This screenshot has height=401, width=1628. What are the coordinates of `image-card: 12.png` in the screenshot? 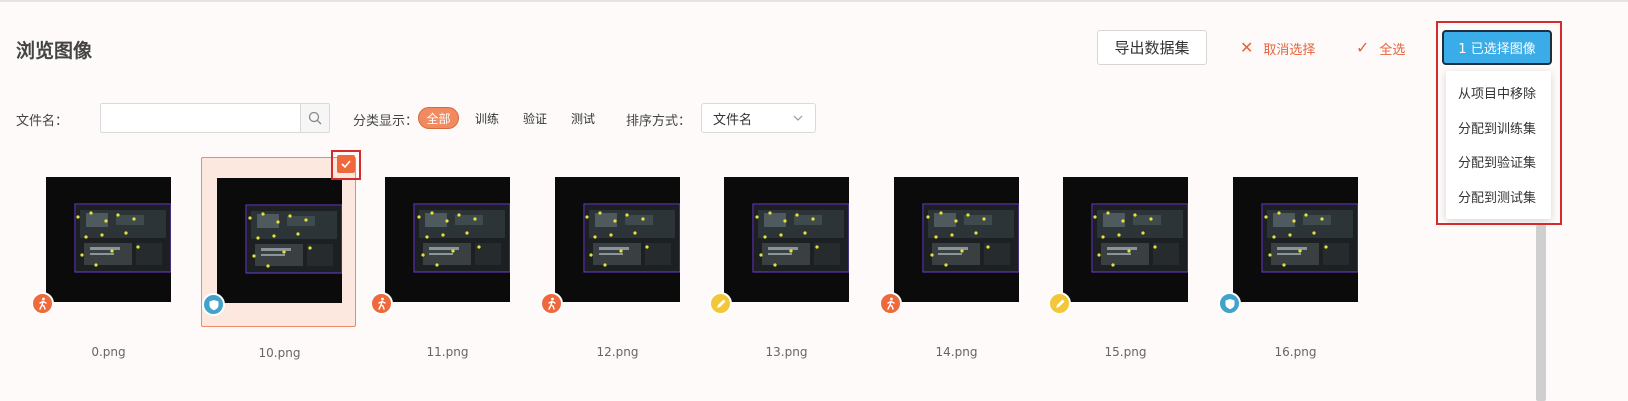 It's located at (617, 258).